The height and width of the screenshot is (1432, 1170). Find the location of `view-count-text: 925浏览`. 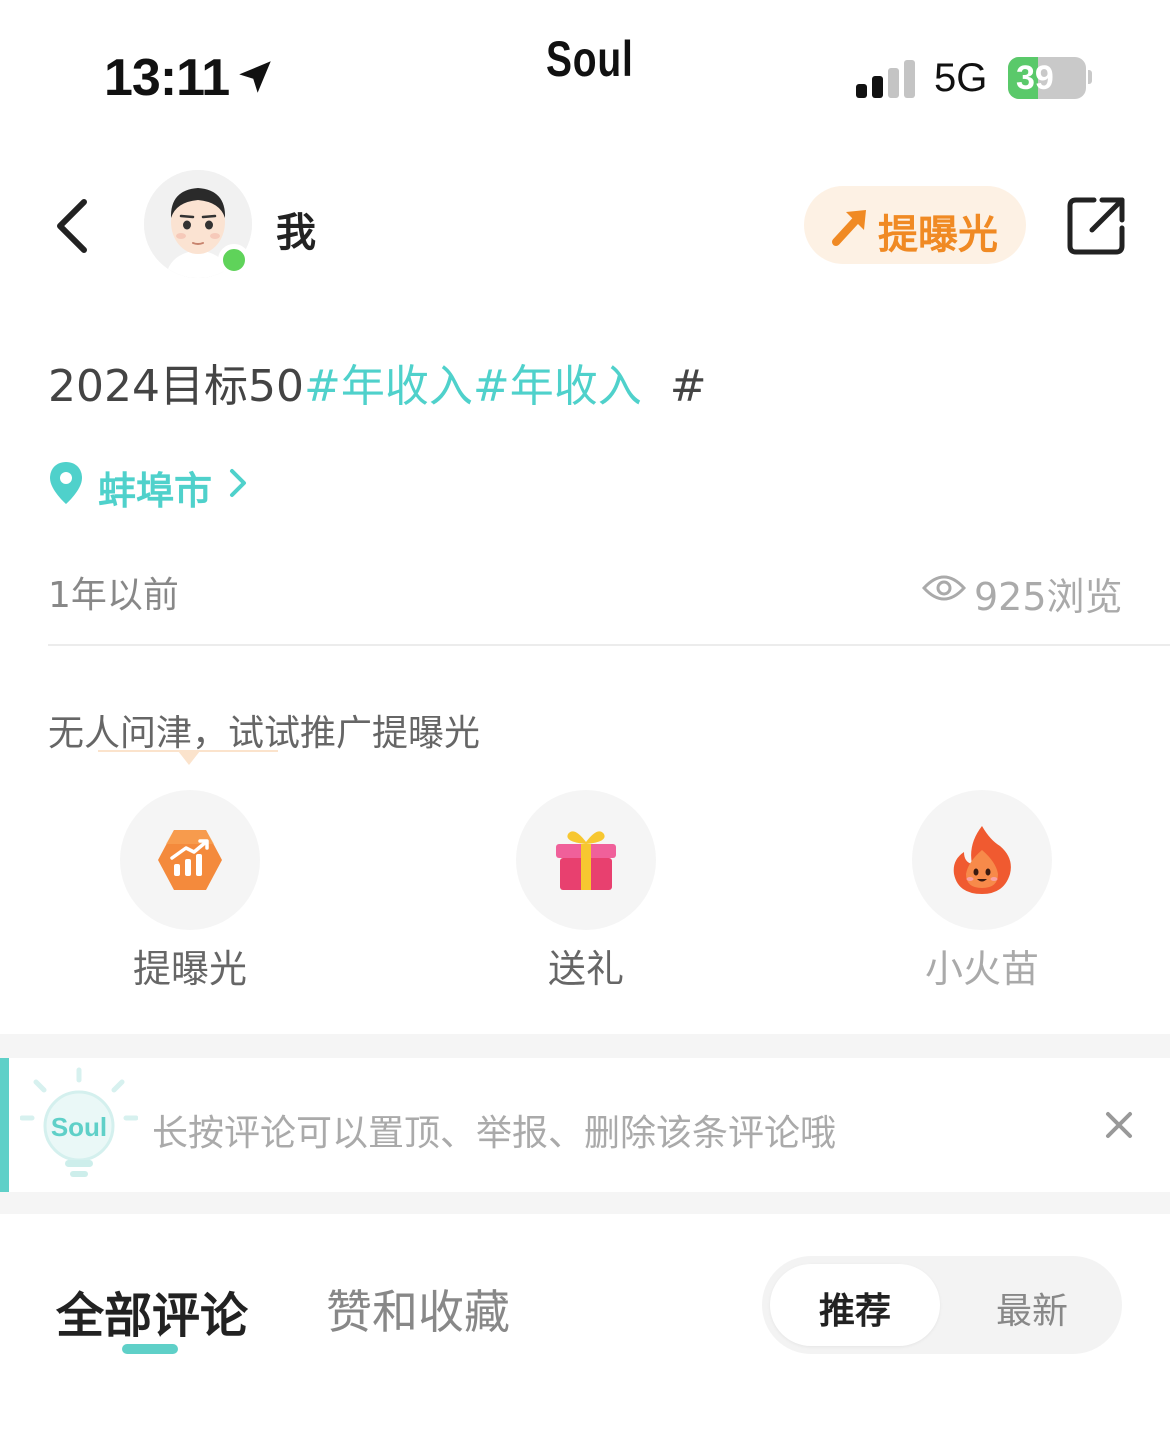

view-count-text: 925浏览 is located at coordinates (1048, 597).